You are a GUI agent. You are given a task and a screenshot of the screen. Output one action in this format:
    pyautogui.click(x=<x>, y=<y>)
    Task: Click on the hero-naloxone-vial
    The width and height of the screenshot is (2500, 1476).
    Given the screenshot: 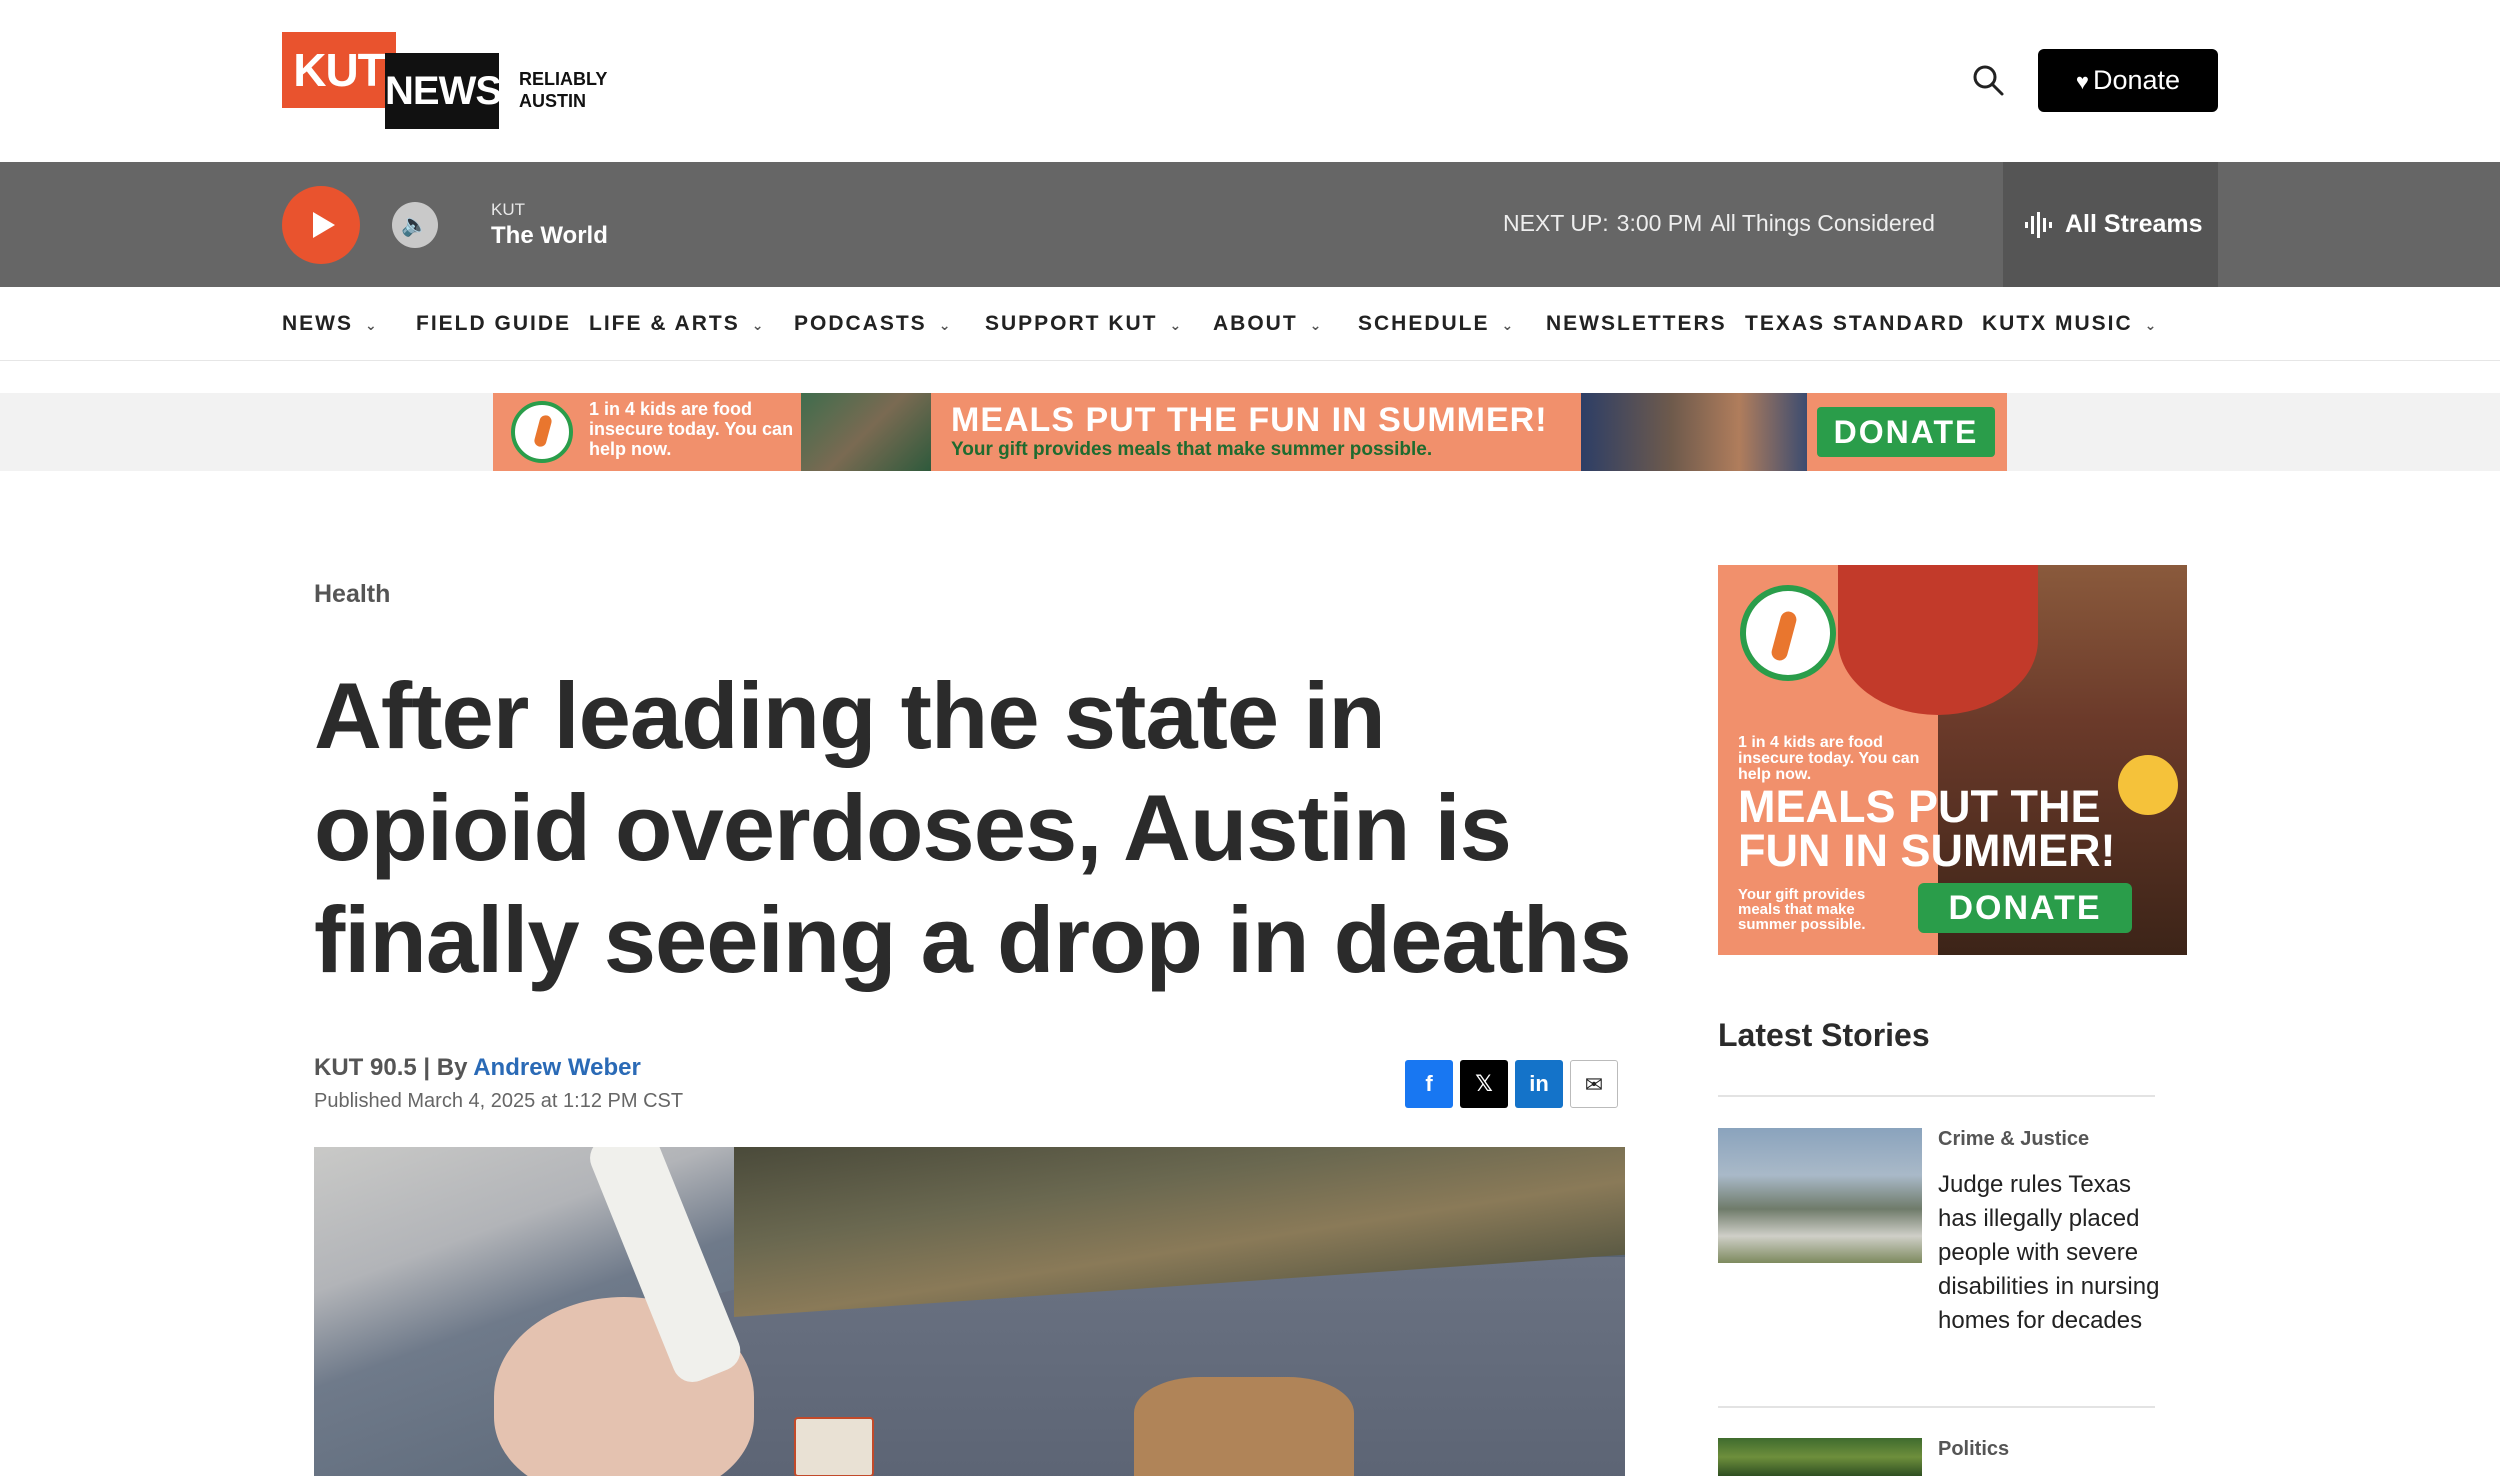 What is the action you would take?
    pyautogui.click(x=834, y=1446)
    